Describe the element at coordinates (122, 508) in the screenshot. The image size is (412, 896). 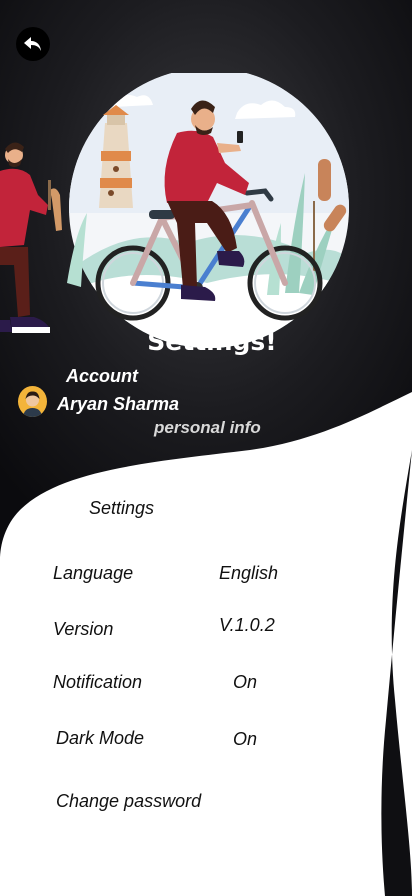
I see `settings-heading: Settings` at that location.